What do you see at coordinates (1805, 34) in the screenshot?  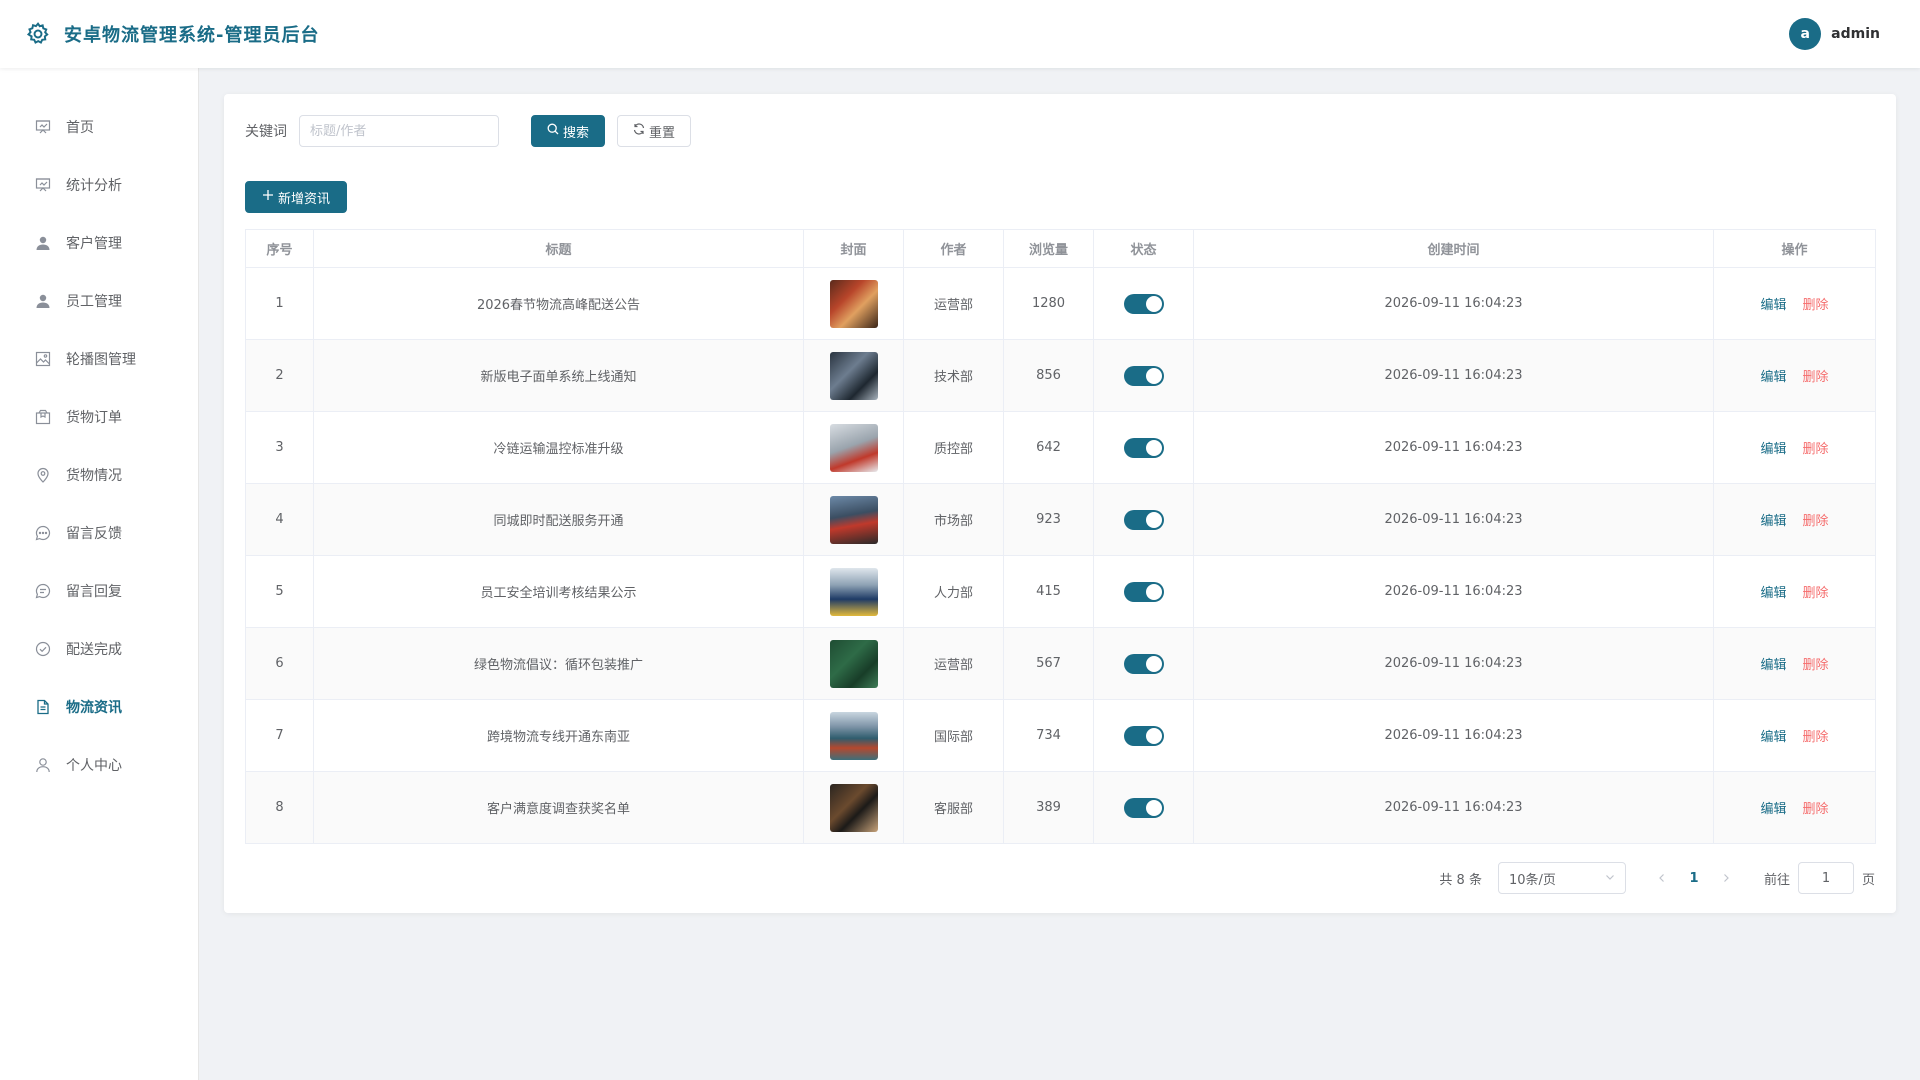 I see `avatar: a` at bounding box center [1805, 34].